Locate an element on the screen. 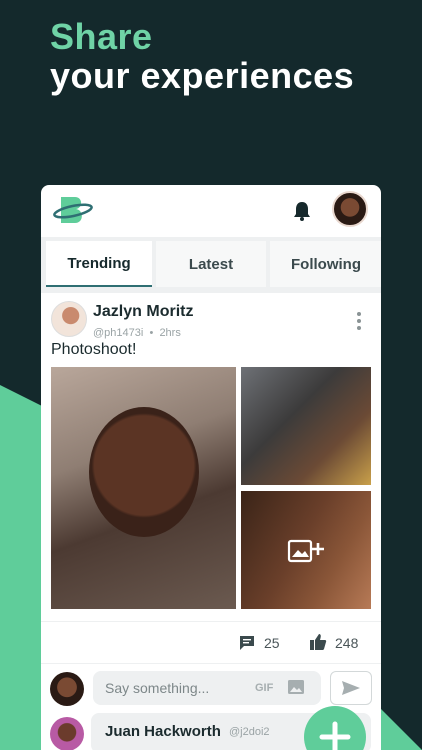 The width and height of the screenshot is (422, 750). comment-composer: GIF is located at coordinates (211, 687).